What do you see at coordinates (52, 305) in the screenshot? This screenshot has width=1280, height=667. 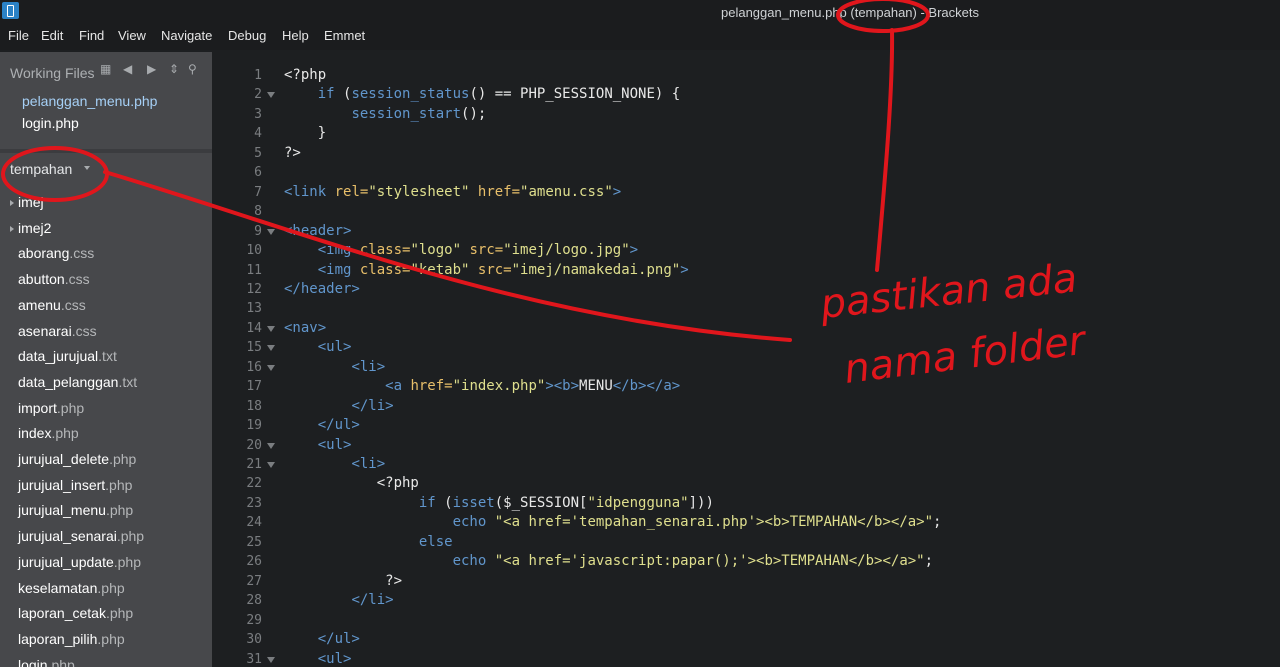 I see `tree-file: amenu.css` at bounding box center [52, 305].